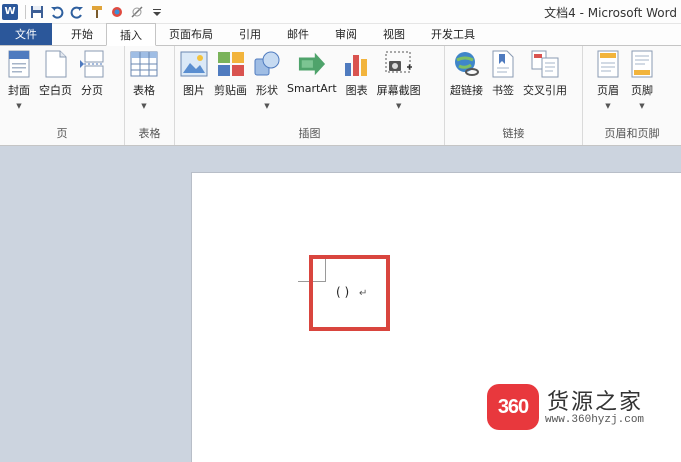 This screenshot has width=681, height=462. I want to click on cover-page-icon, so click(19, 64).